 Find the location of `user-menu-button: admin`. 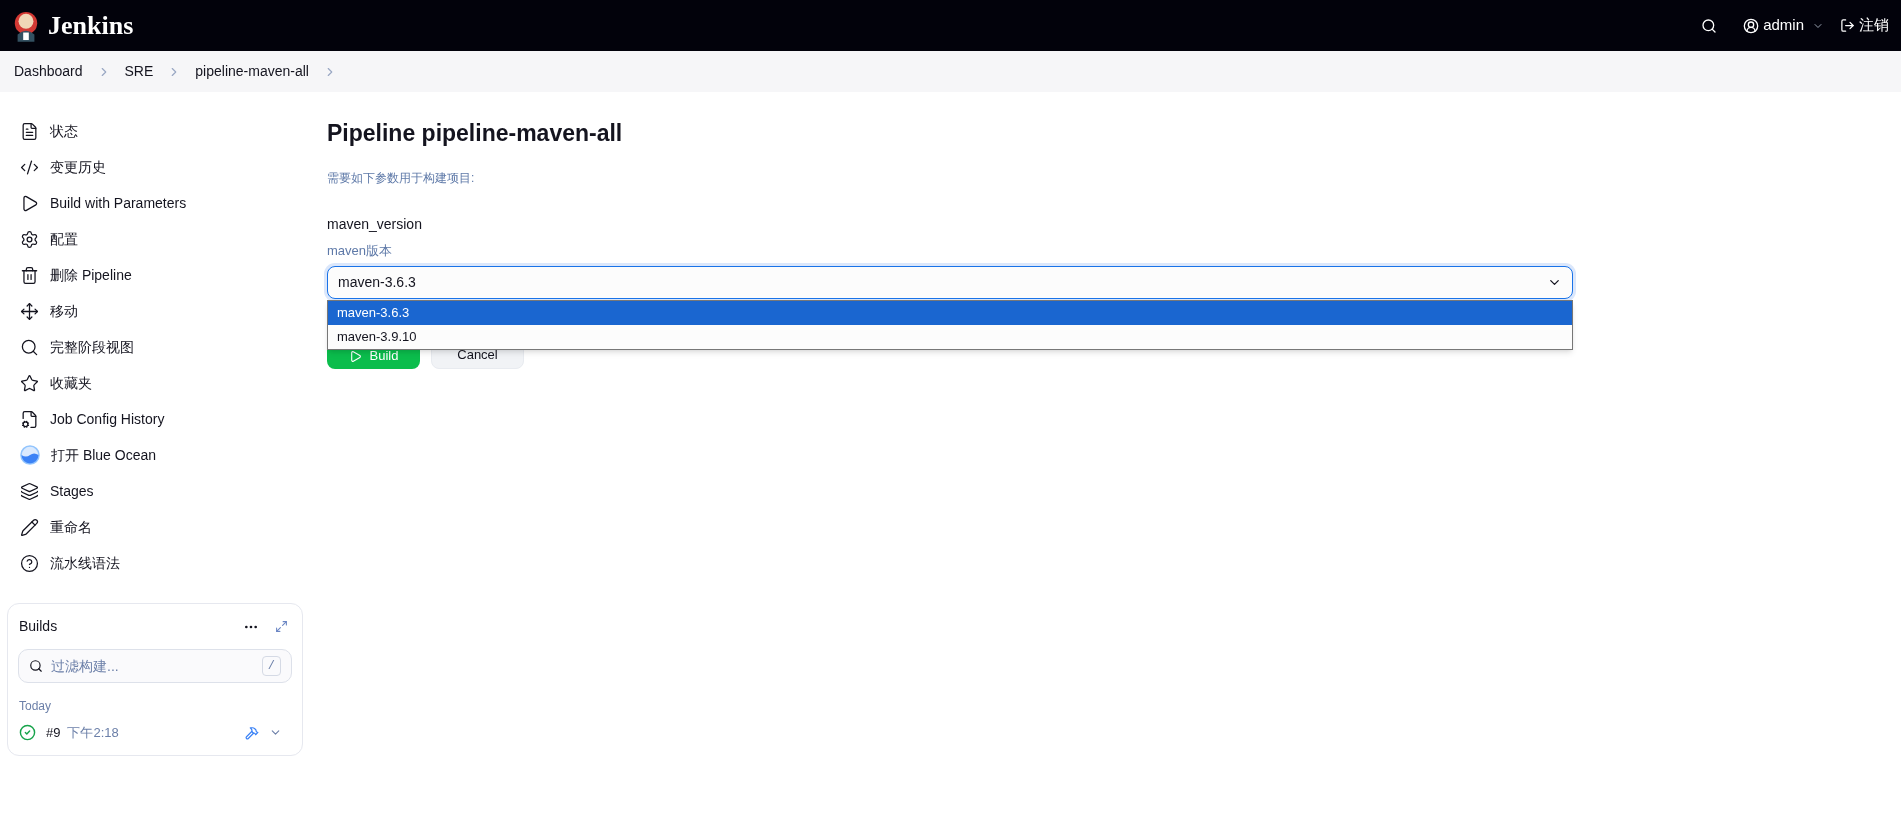

user-menu-button: admin is located at coordinates (1783, 25).